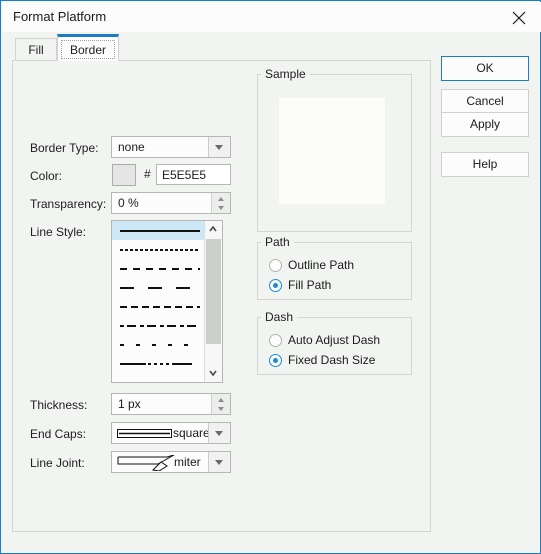 Image resolution: width=541 pixels, height=554 pixels. I want to click on tab-fill-label: Fill, so click(36, 50).